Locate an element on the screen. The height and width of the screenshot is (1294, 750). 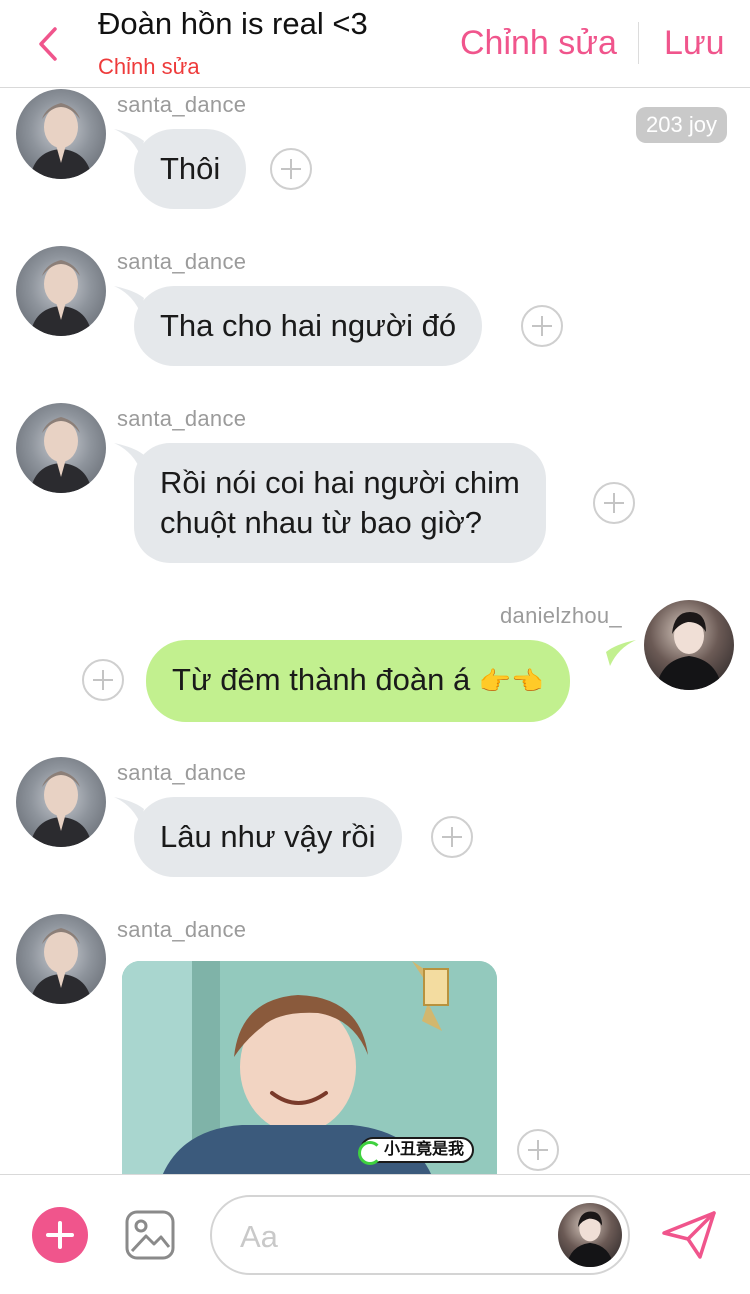
image-picker-button is located at coordinates (150, 1235).